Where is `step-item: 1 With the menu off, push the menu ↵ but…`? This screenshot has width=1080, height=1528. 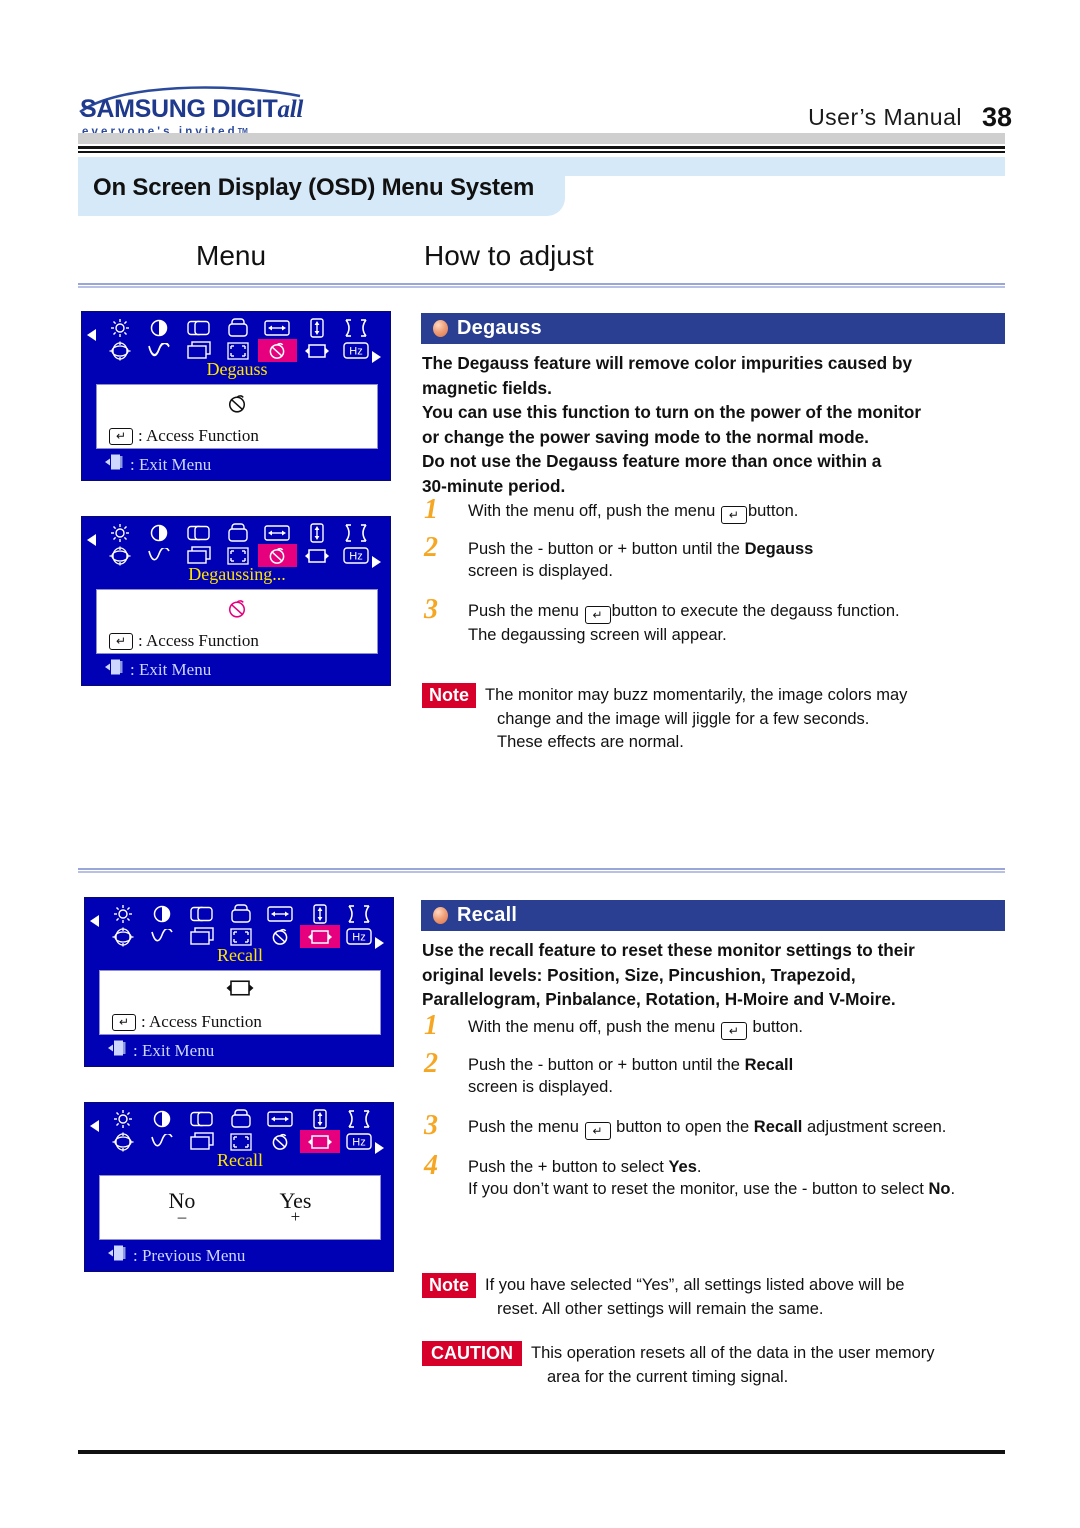 step-item: 1 With the menu off, push the menu ↵ but… is located at coordinates (717, 1026).